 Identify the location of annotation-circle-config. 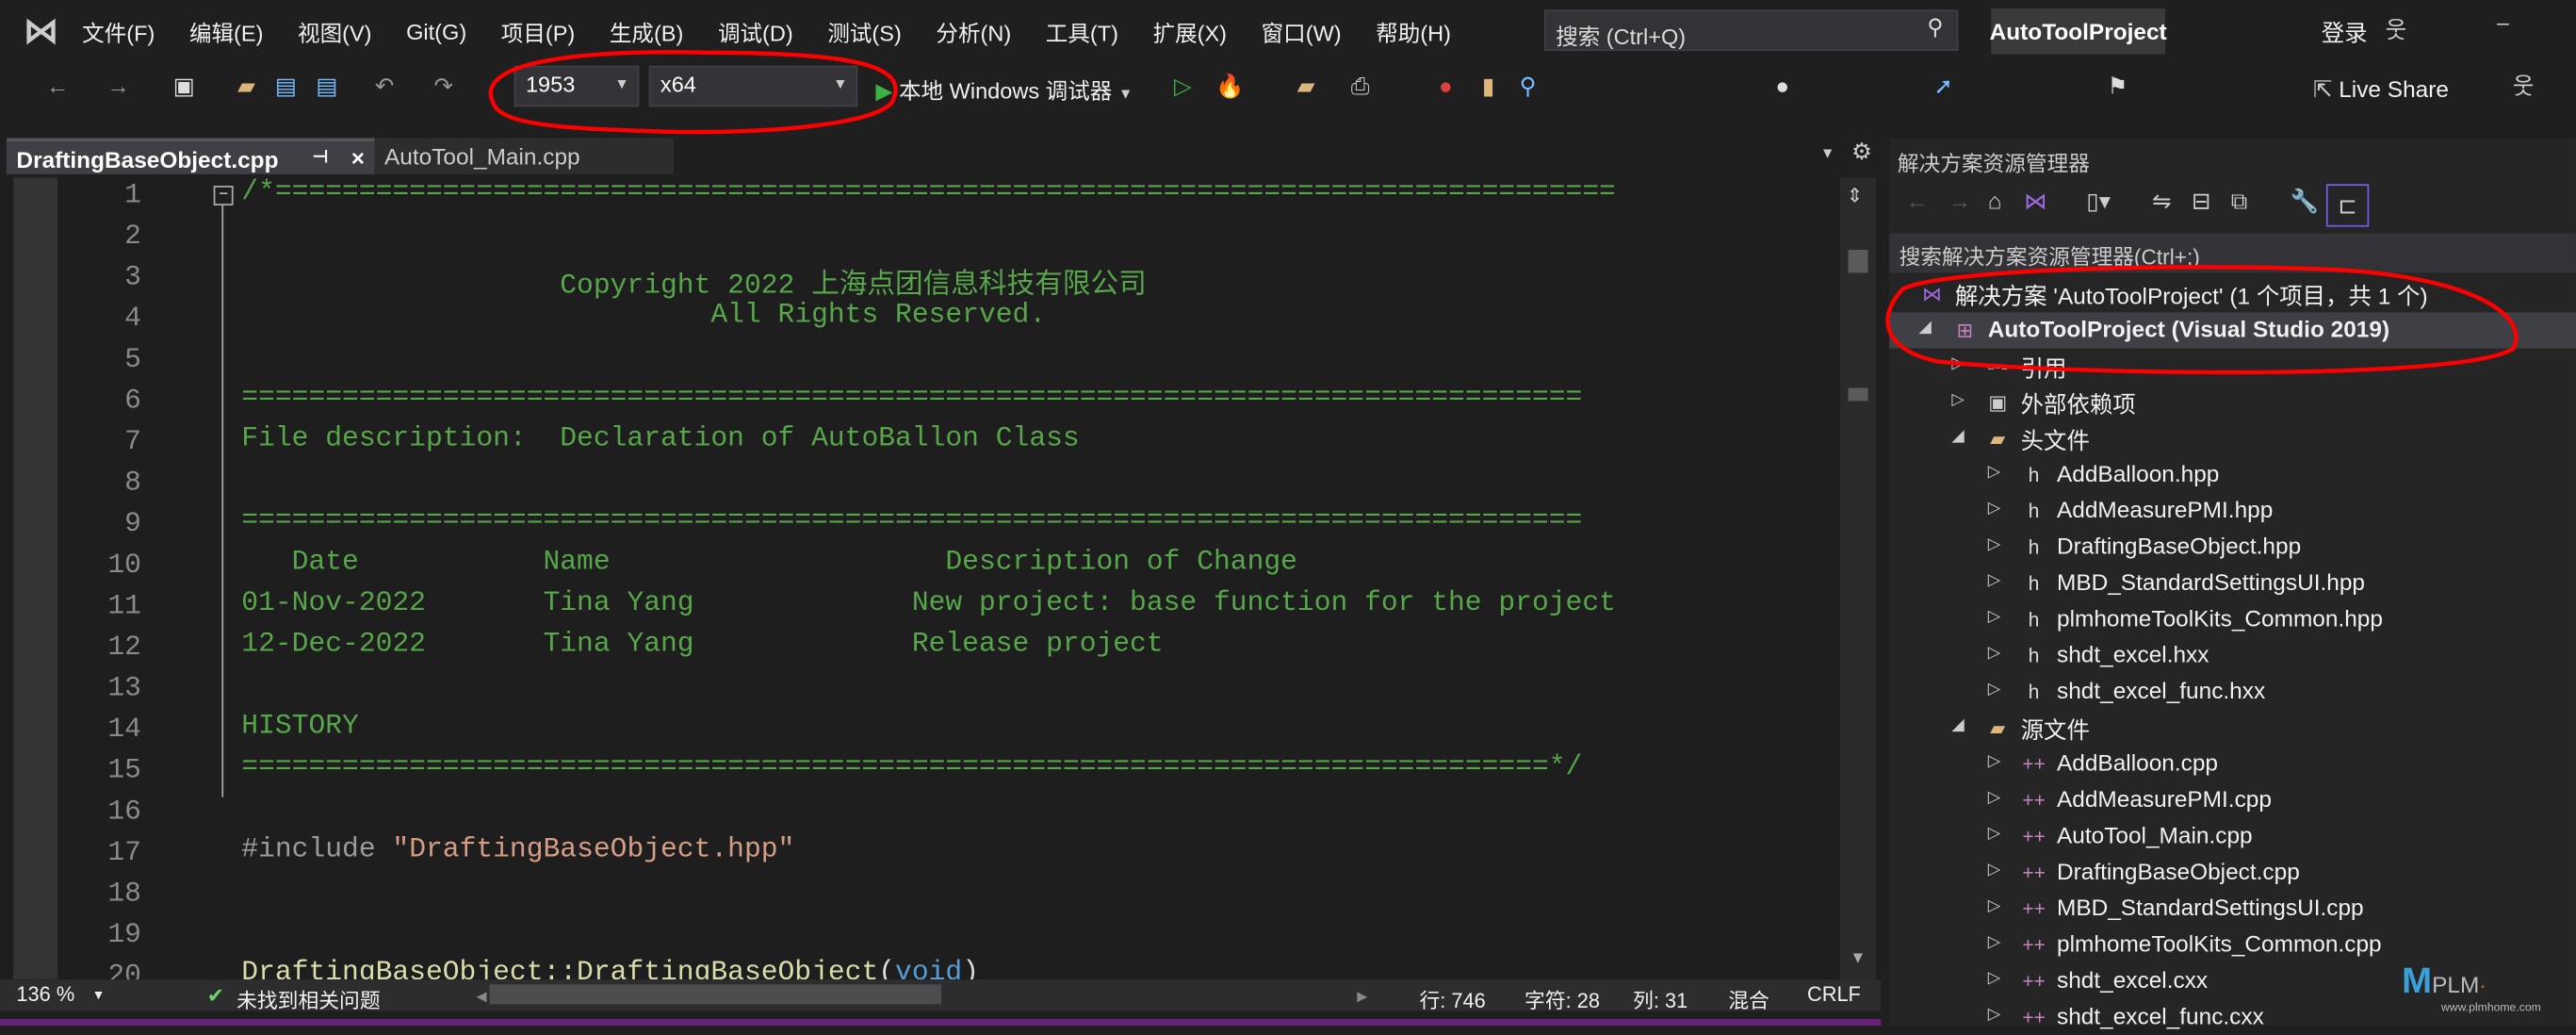
(693, 93).